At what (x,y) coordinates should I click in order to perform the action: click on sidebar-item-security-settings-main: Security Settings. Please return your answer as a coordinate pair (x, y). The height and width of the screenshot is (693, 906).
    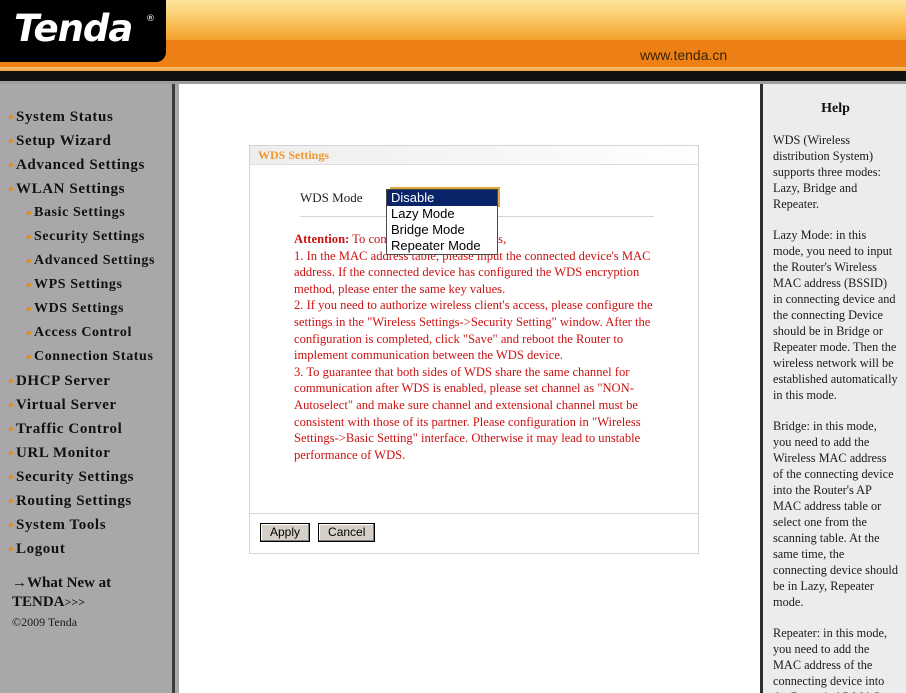
    Looking at the image, I should click on (86, 477).